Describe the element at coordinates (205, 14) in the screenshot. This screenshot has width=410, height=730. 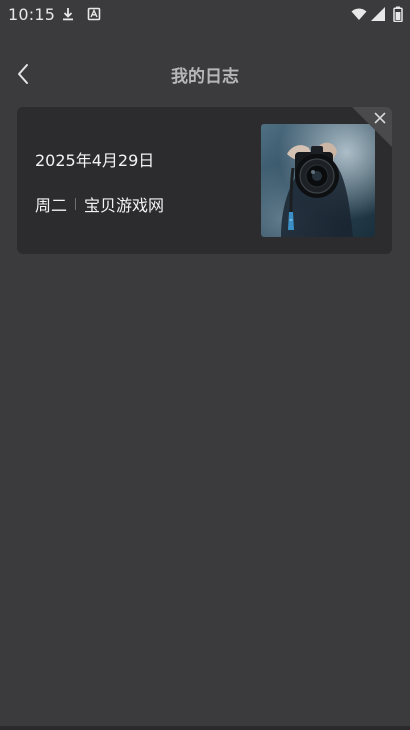
I see `status-bar: 10:15` at that location.